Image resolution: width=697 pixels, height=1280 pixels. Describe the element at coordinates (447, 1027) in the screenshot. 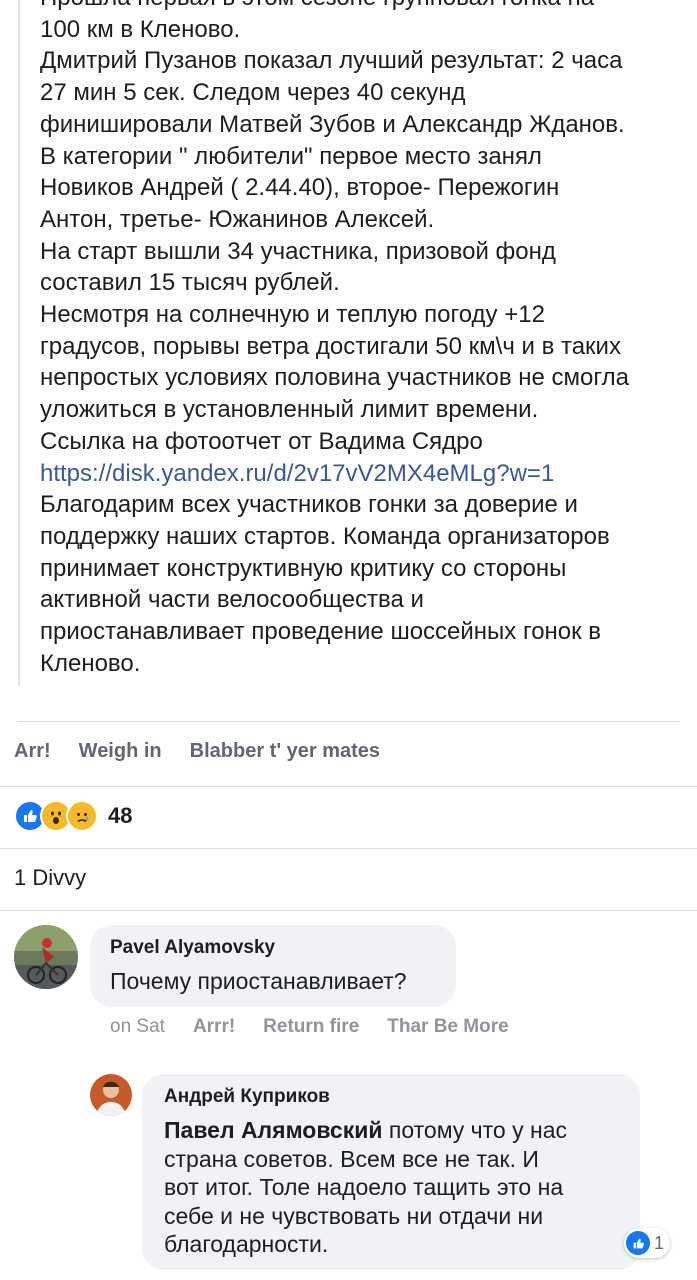

I see `comment-more-button: Thar Be More` at that location.